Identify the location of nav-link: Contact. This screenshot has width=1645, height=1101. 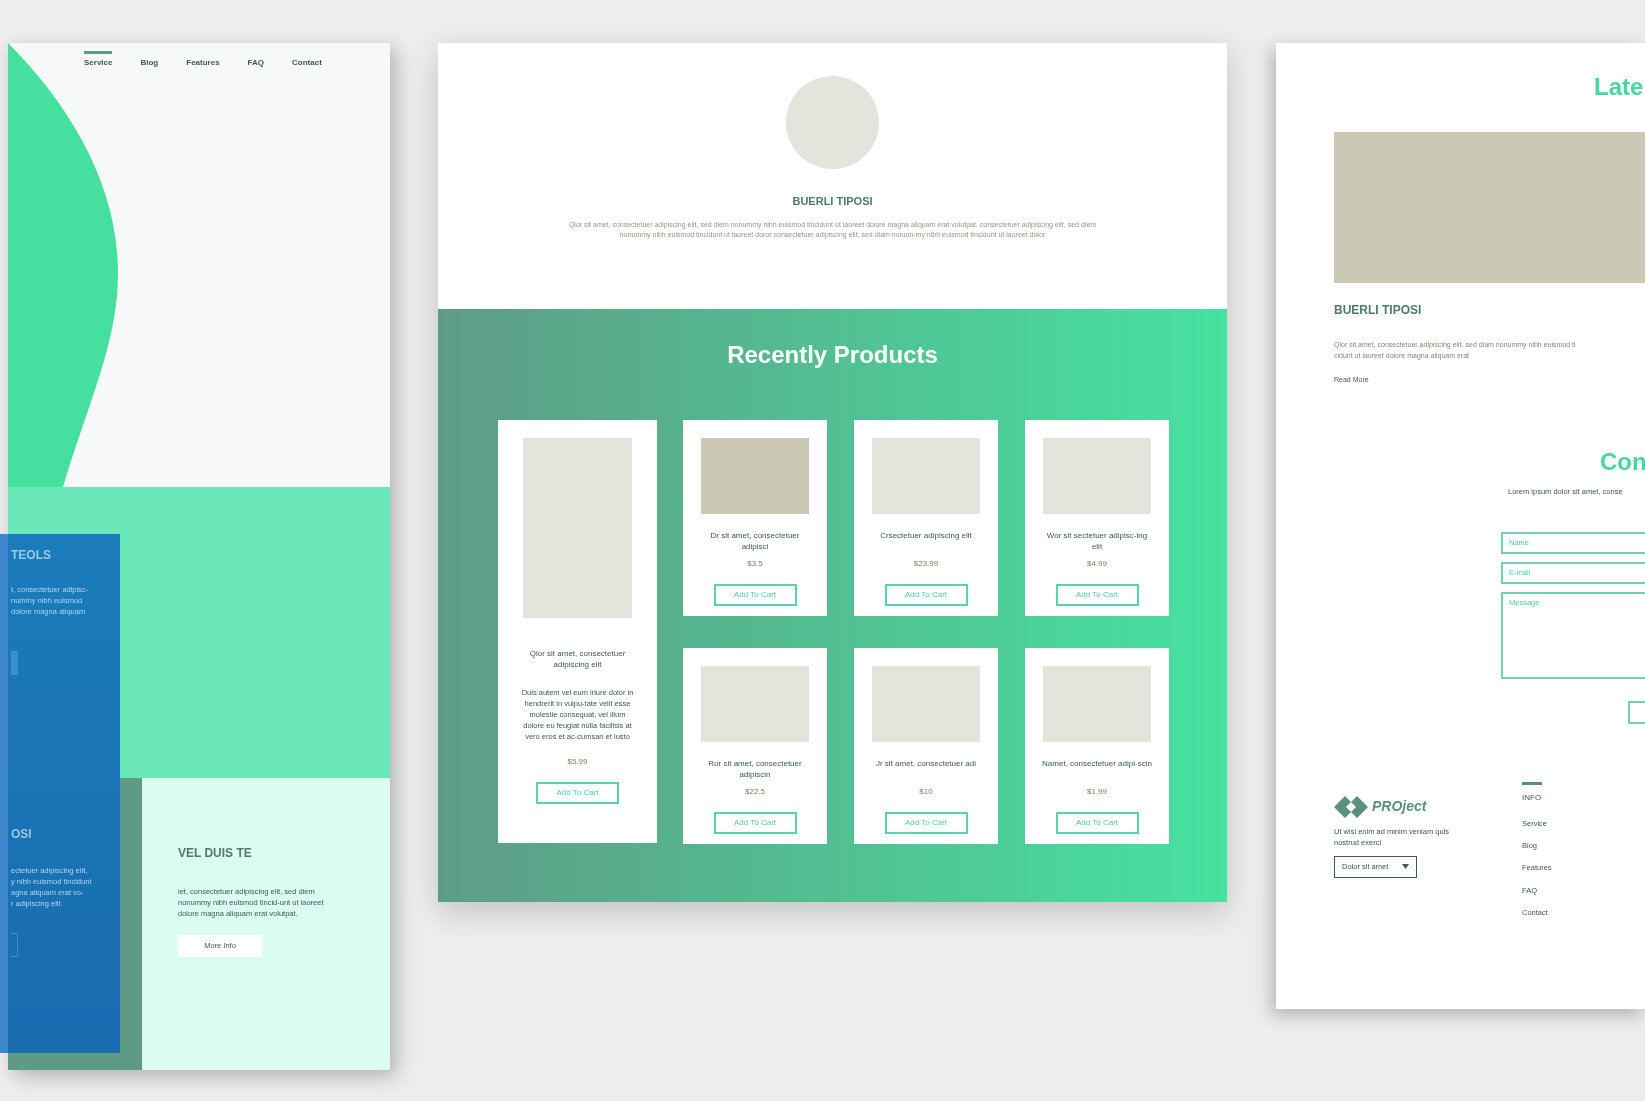
(307, 60).